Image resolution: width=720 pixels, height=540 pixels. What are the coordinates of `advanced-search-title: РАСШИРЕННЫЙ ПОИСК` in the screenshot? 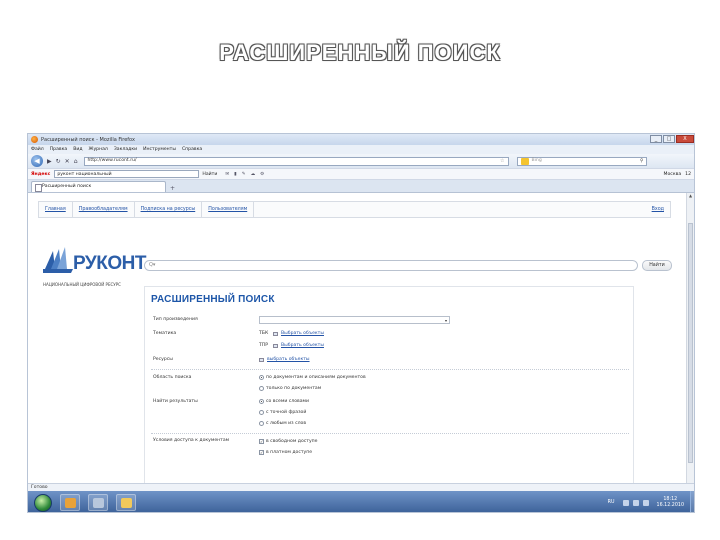 It's located at (213, 299).